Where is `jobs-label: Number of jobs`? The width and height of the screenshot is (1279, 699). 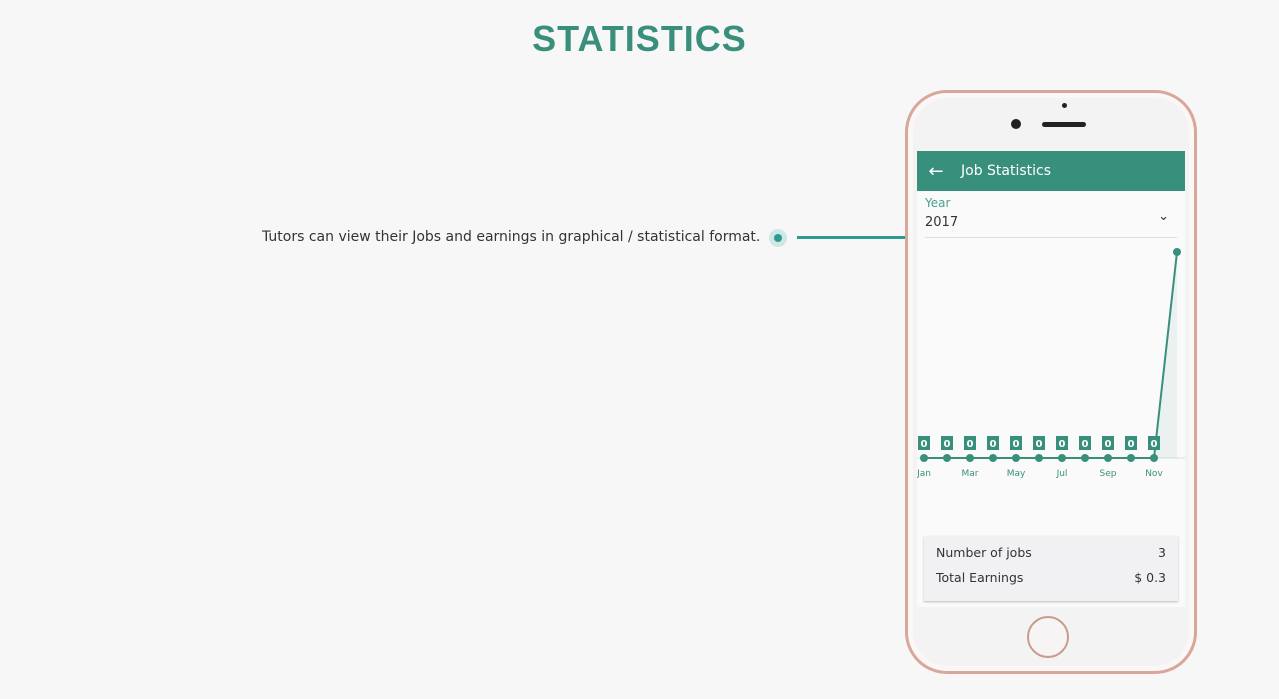 jobs-label: Number of jobs is located at coordinates (984, 552).